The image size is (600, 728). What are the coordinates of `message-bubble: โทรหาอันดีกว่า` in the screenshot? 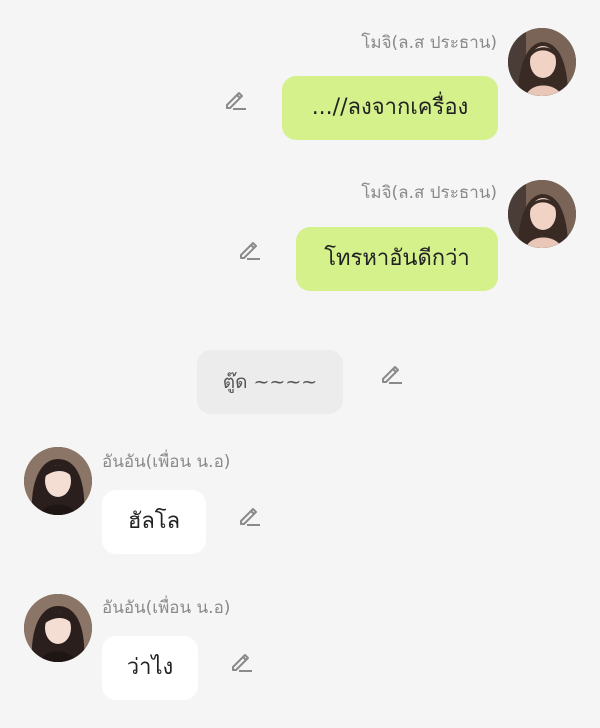 It's located at (397, 259).